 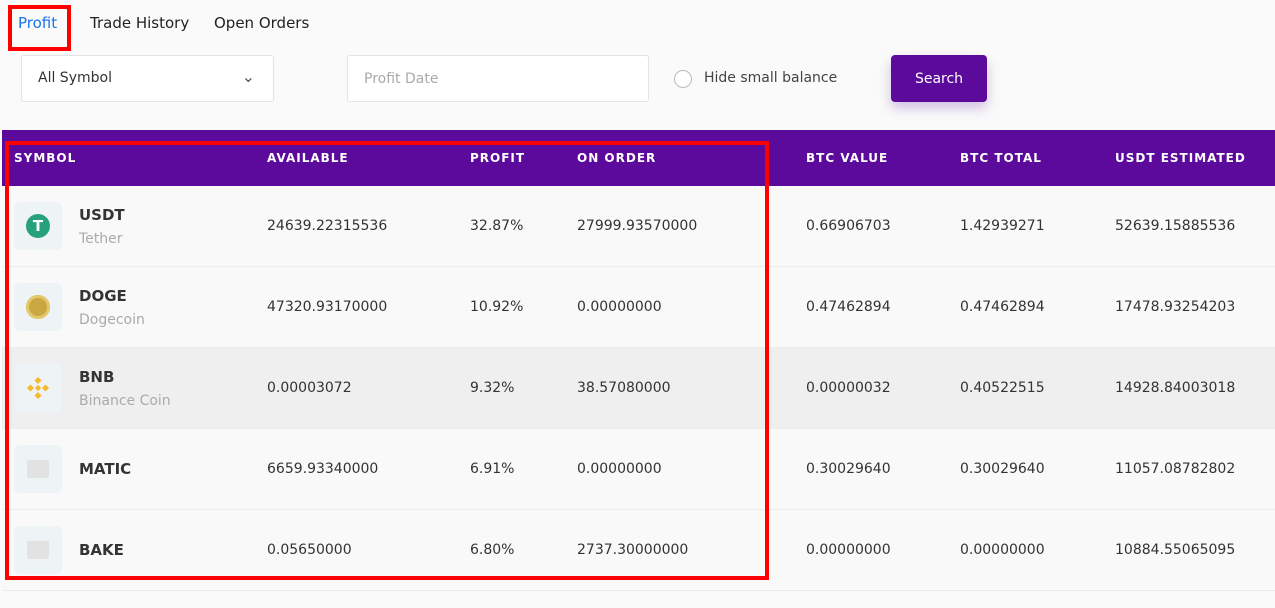 What do you see at coordinates (497, 307) in the screenshot?
I see `profit-value: 10.92%` at bounding box center [497, 307].